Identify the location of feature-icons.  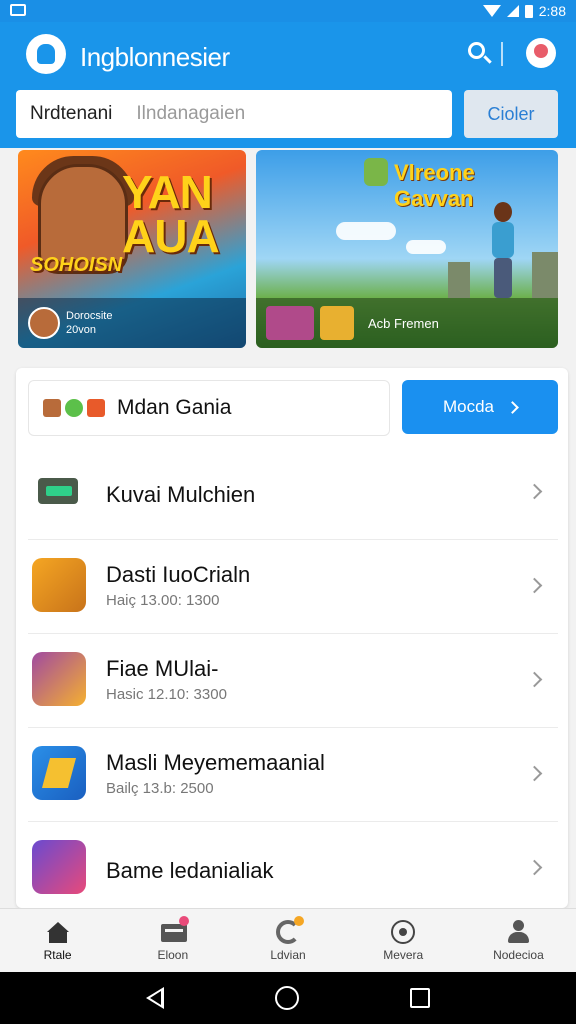
(74, 408).